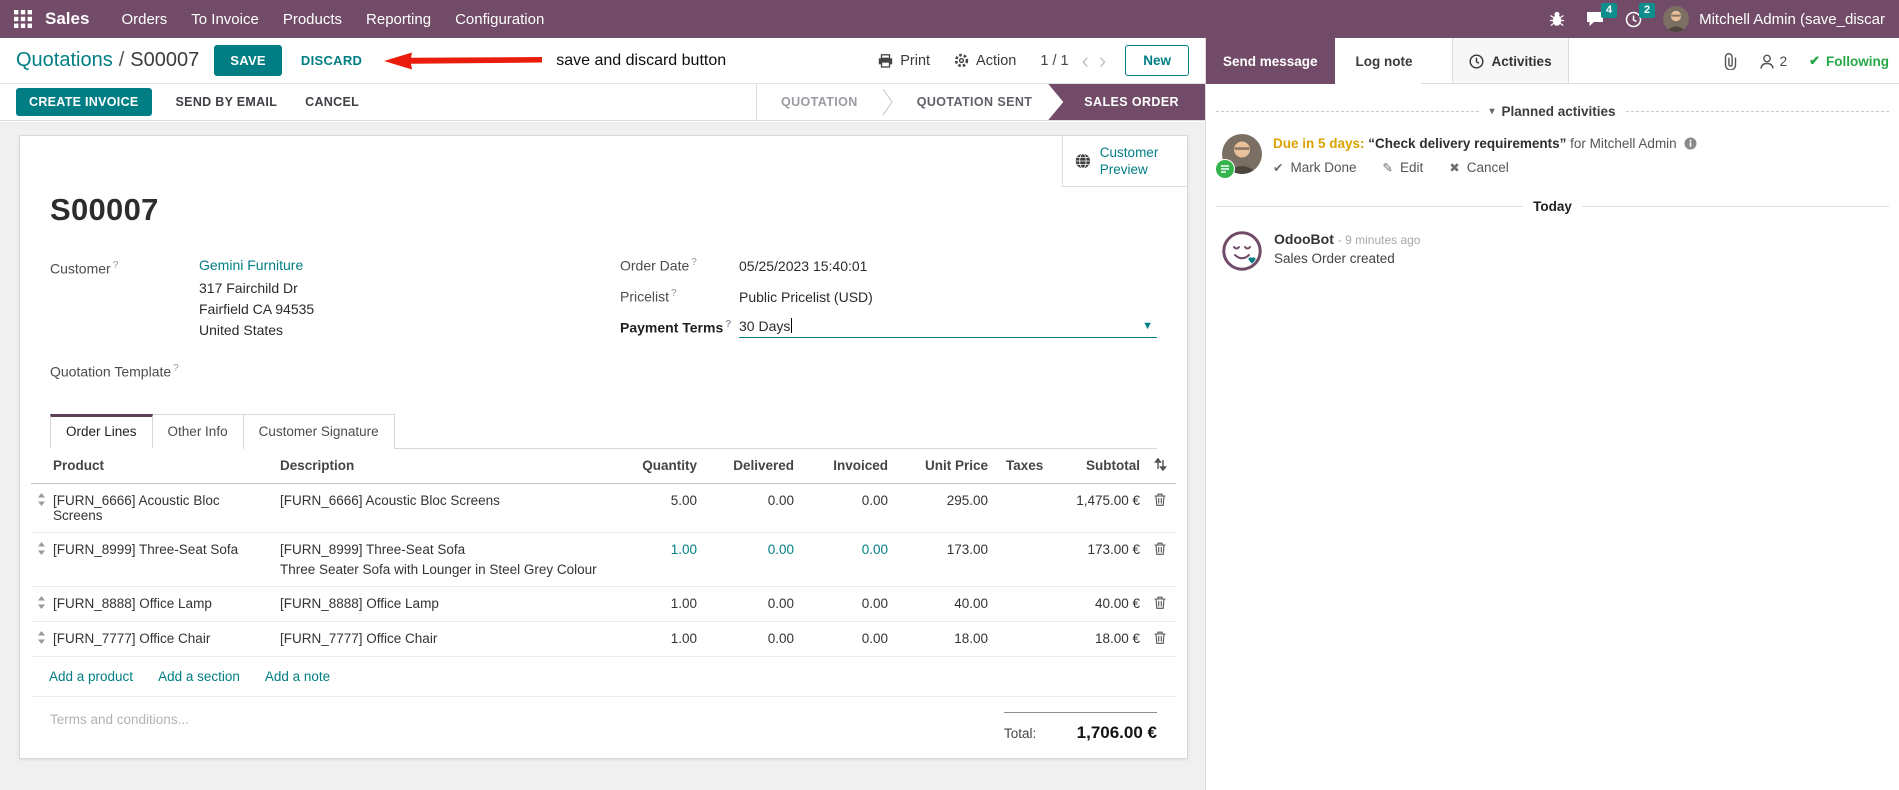  Describe the element at coordinates (1476, 61) in the screenshot. I see `clock-icon` at that location.